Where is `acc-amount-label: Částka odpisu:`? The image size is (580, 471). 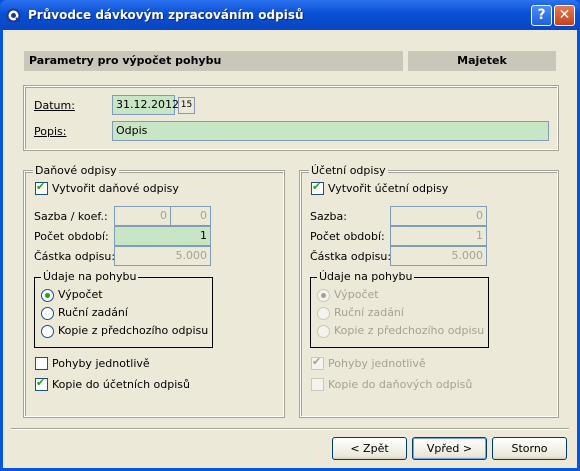 acc-amount-label: Částka odpisu: is located at coordinates (351, 256).